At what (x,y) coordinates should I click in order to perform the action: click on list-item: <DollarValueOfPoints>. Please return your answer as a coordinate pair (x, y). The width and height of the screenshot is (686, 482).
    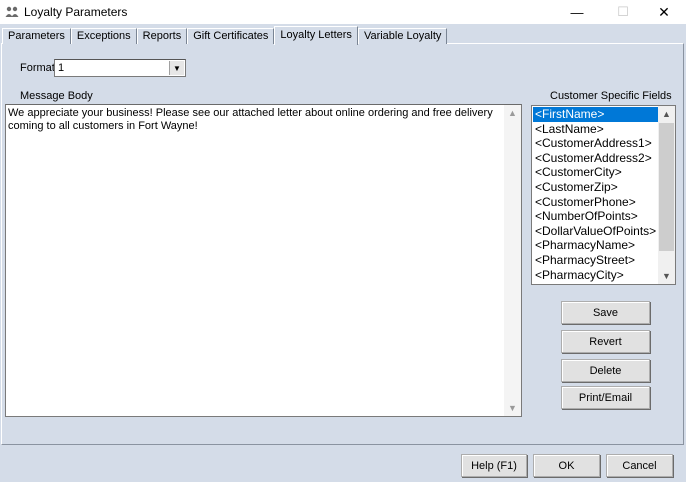
    Looking at the image, I should click on (596, 231).